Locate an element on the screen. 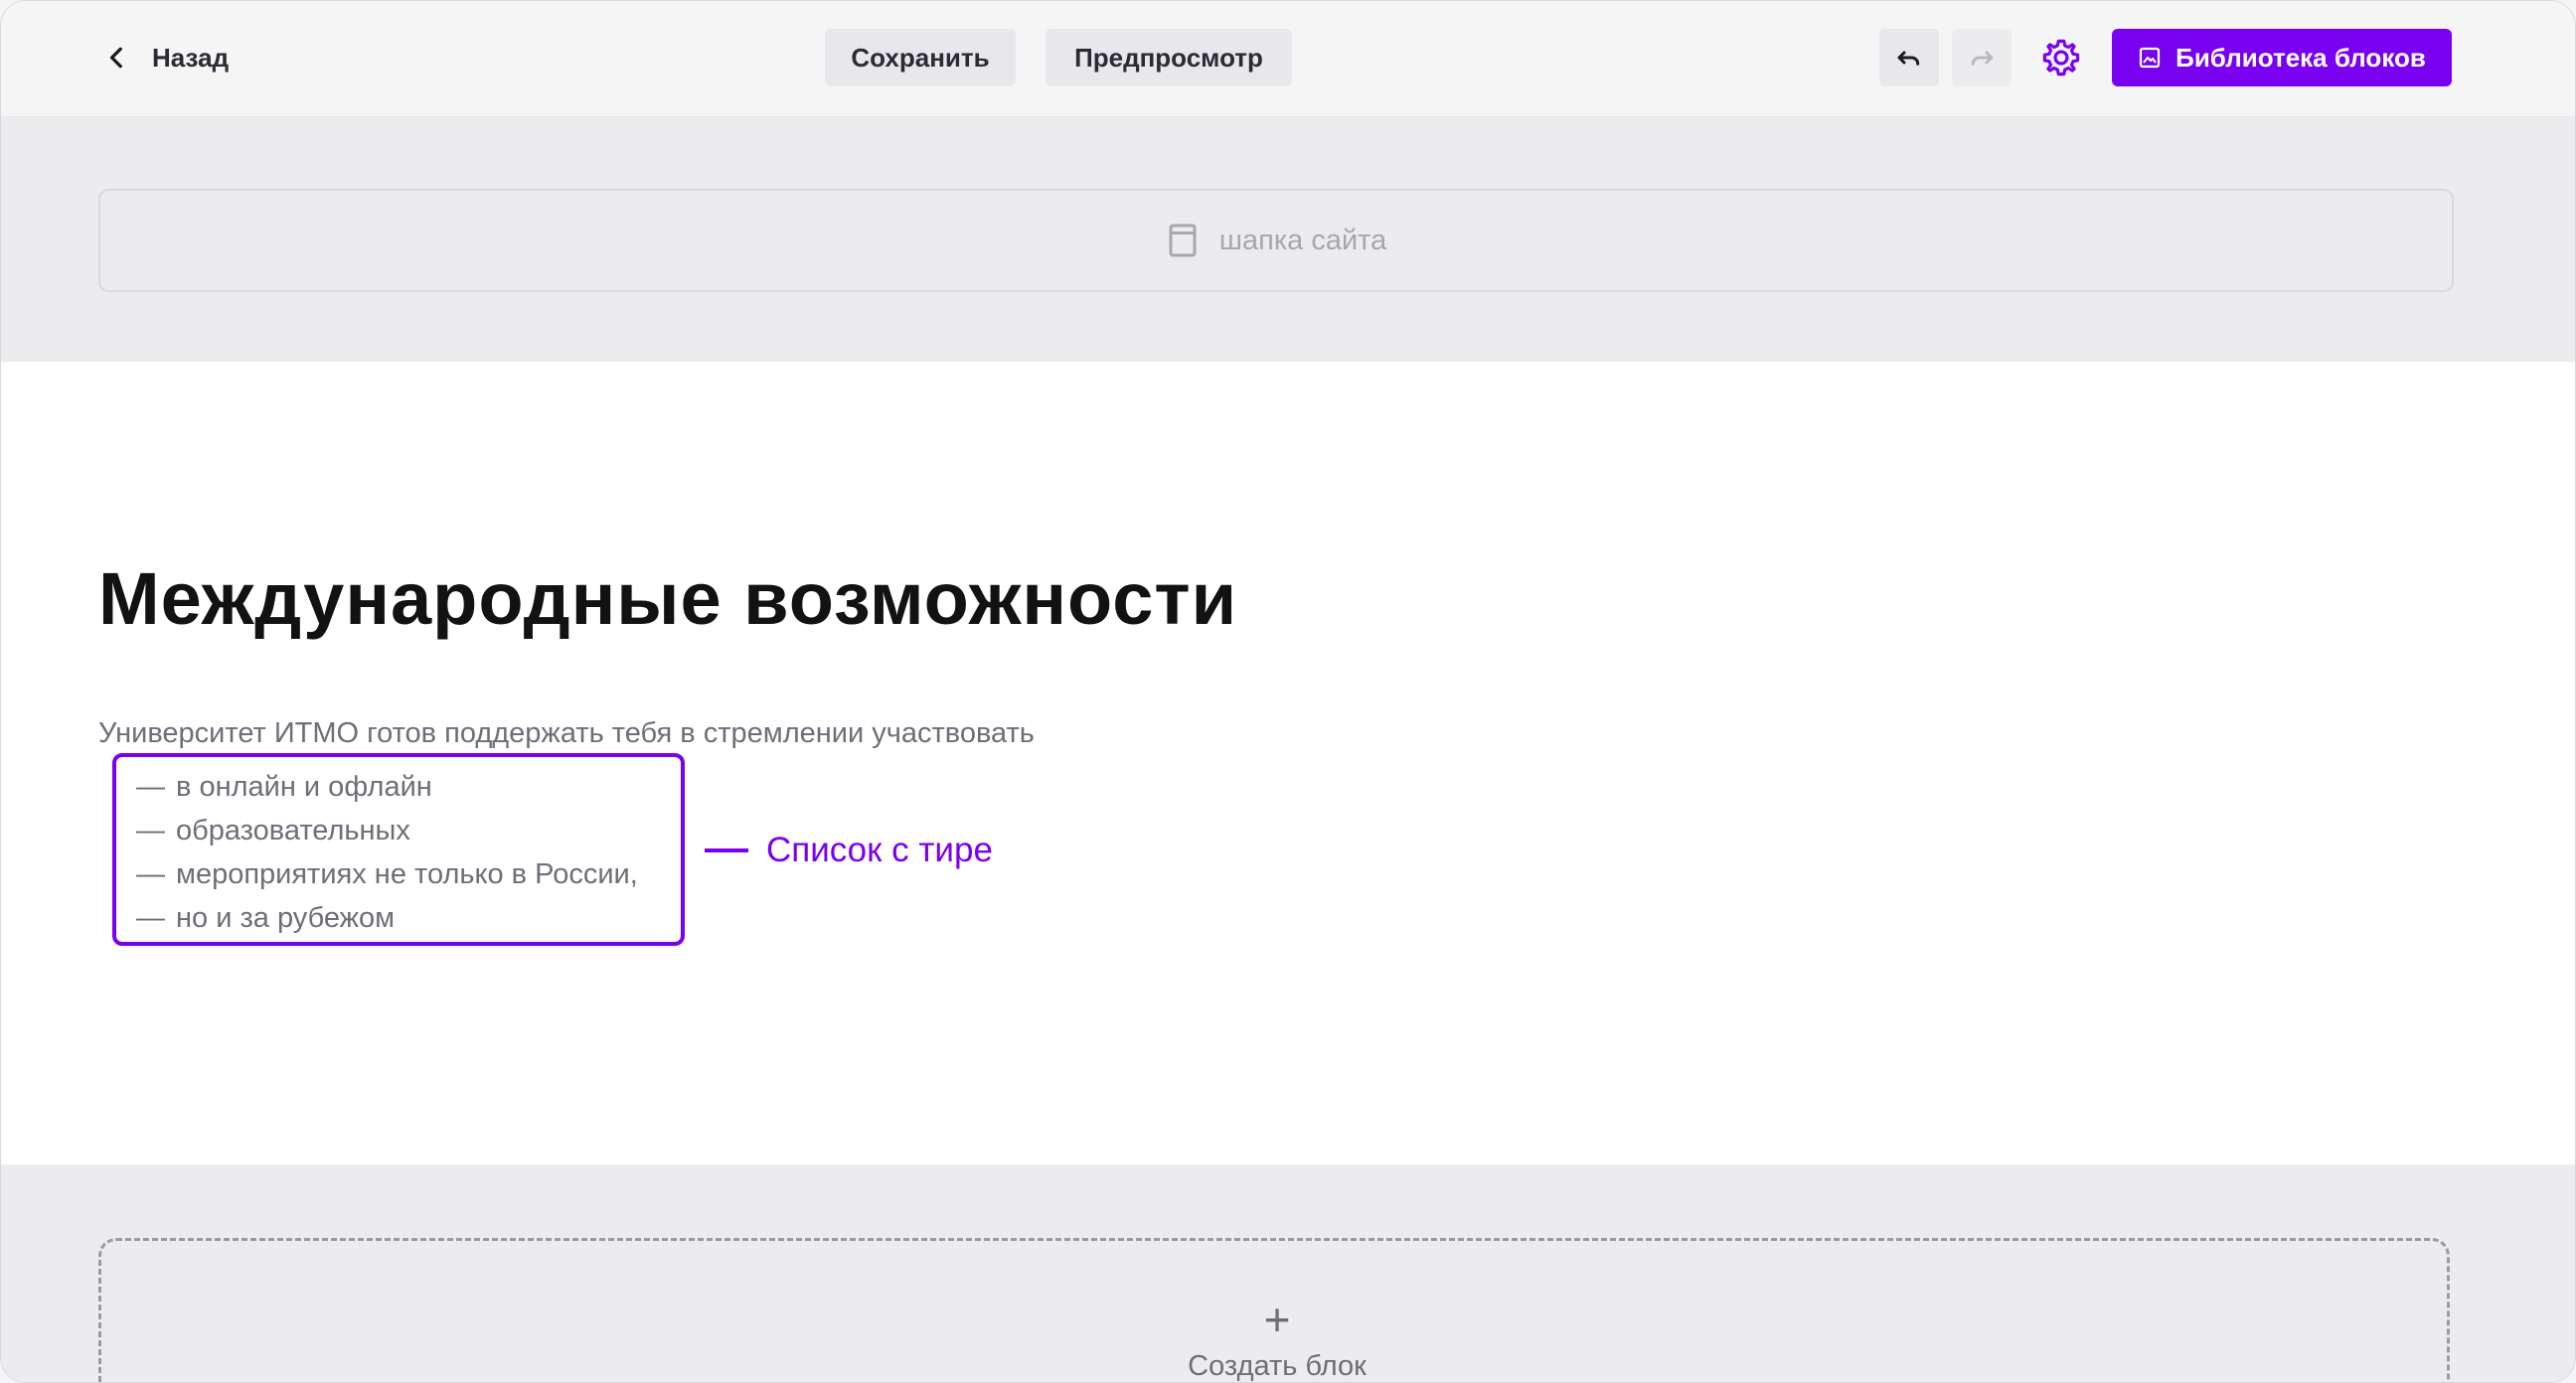  redo-button is located at coordinates (1982, 58).